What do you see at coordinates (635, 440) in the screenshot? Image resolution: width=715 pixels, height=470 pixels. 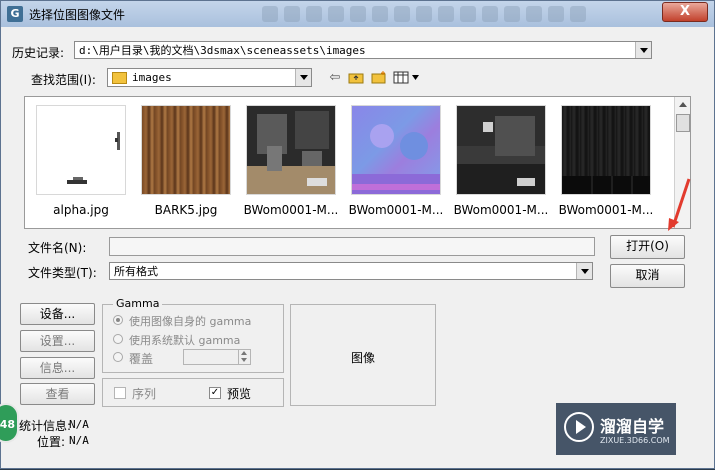 I see `watermark-subtitle: ZIXUE.3D66.COM` at bounding box center [635, 440].